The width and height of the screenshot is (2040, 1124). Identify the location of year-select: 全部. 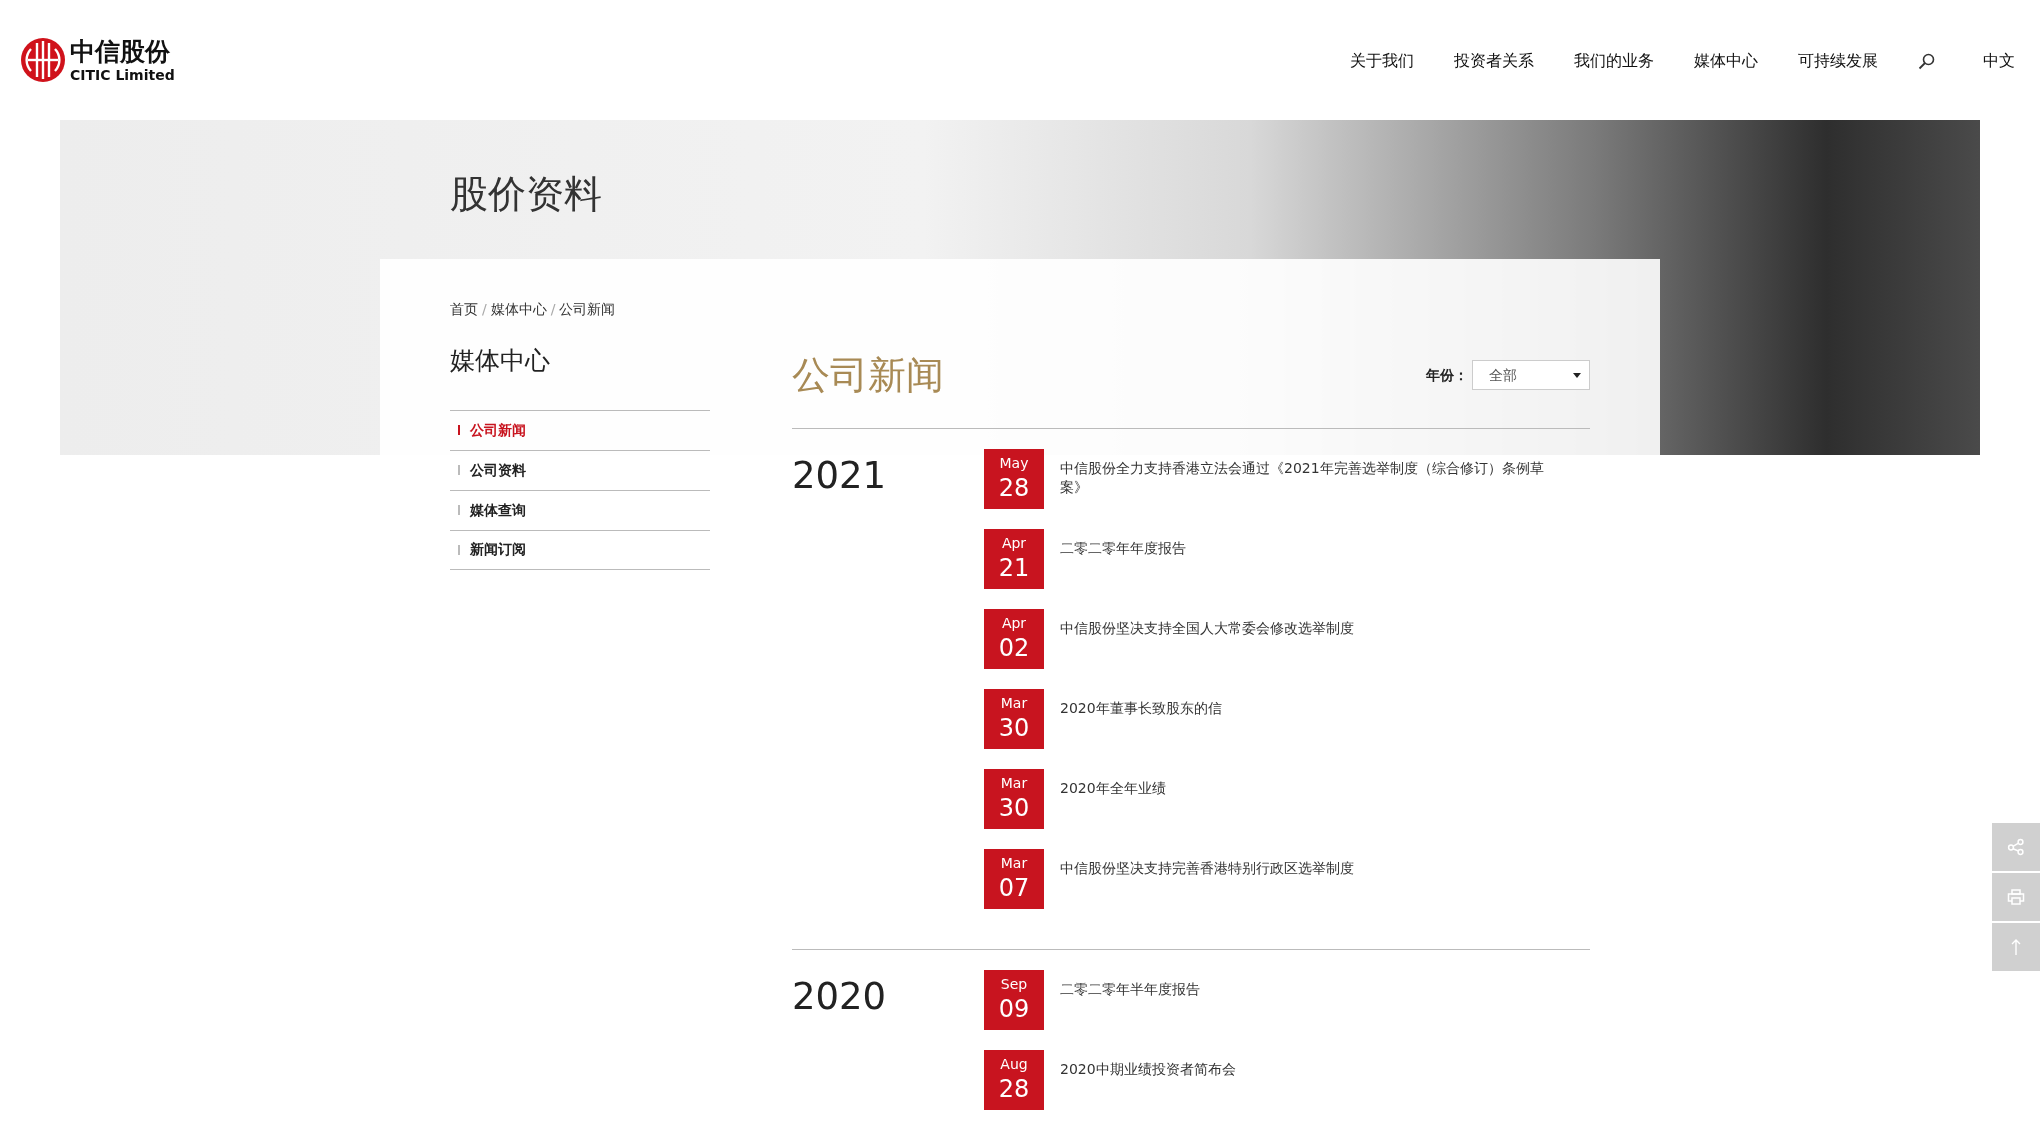
(1531, 375).